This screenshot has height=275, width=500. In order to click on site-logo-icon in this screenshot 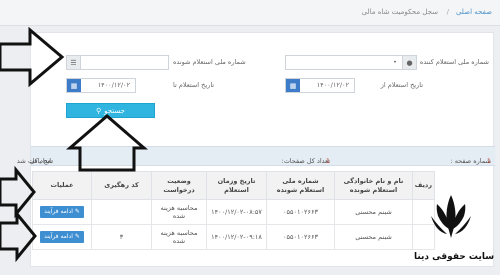, I will do `click(451, 216)`.